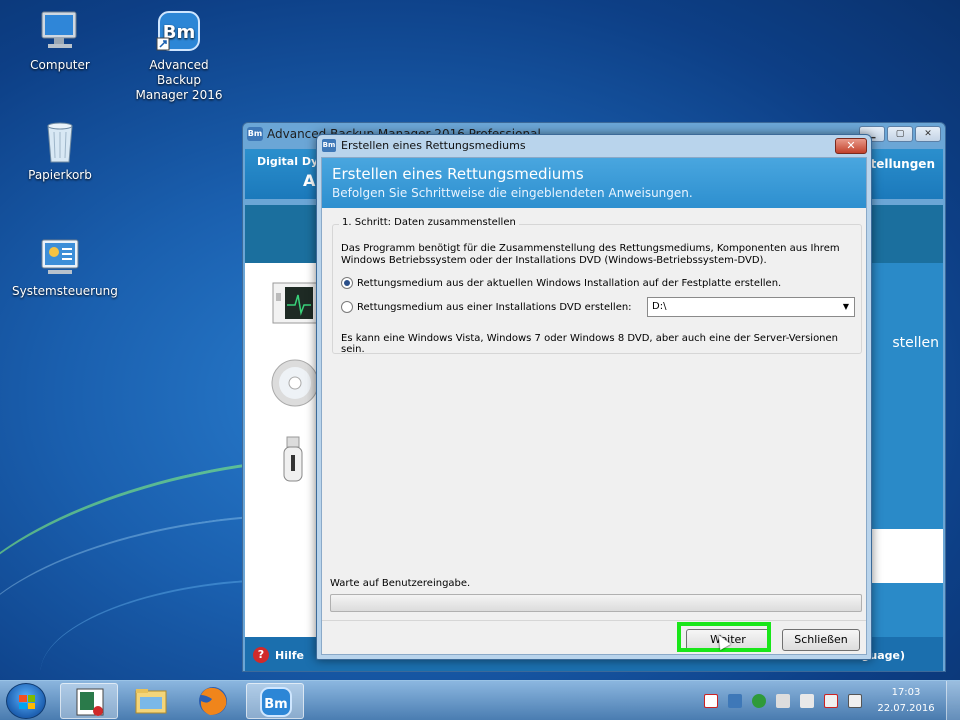  What do you see at coordinates (831, 701) in the screenshot?
I see `action-center-icon` at bounding box center [831, 701].